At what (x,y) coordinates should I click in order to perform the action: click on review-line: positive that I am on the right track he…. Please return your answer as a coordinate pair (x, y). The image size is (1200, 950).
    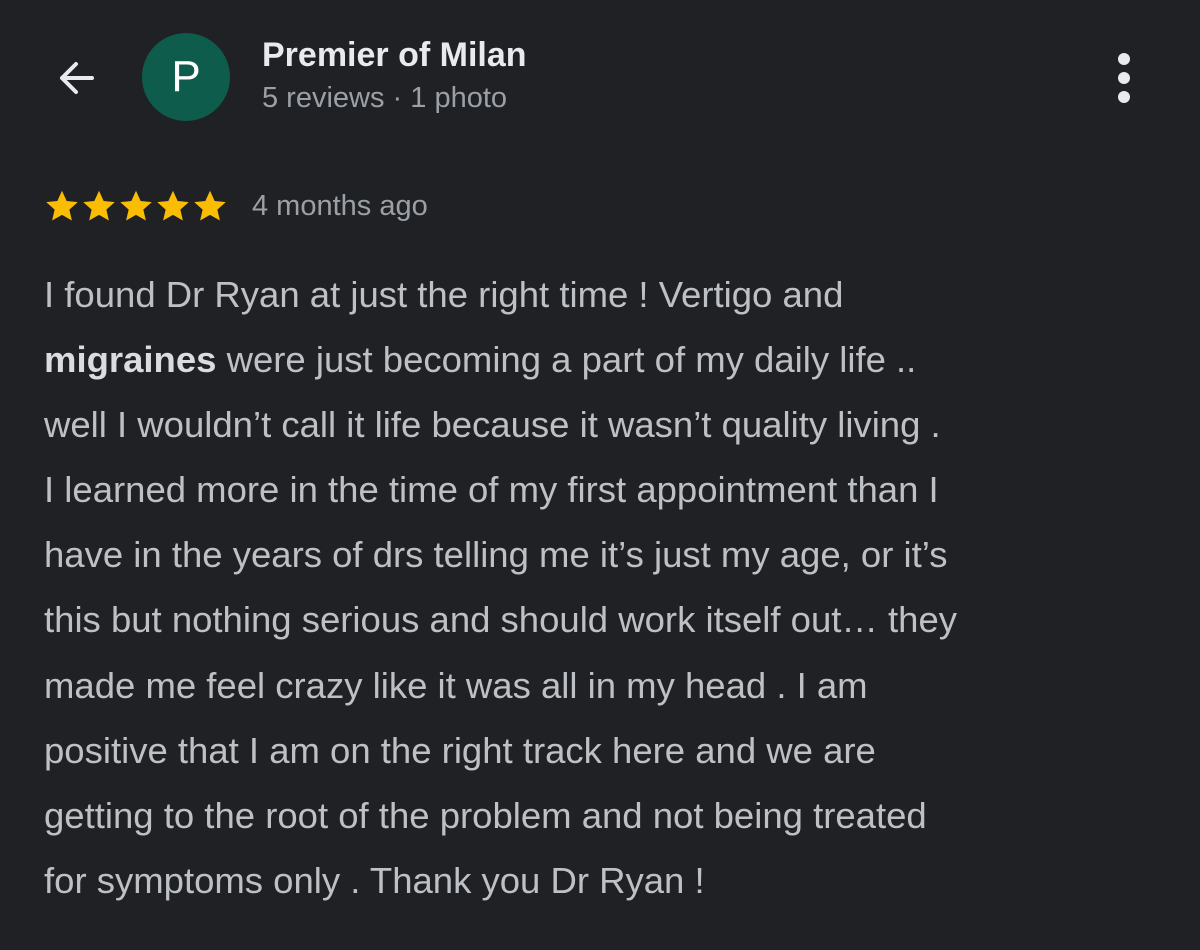
    Looking at the image, I should click on (460, 750).